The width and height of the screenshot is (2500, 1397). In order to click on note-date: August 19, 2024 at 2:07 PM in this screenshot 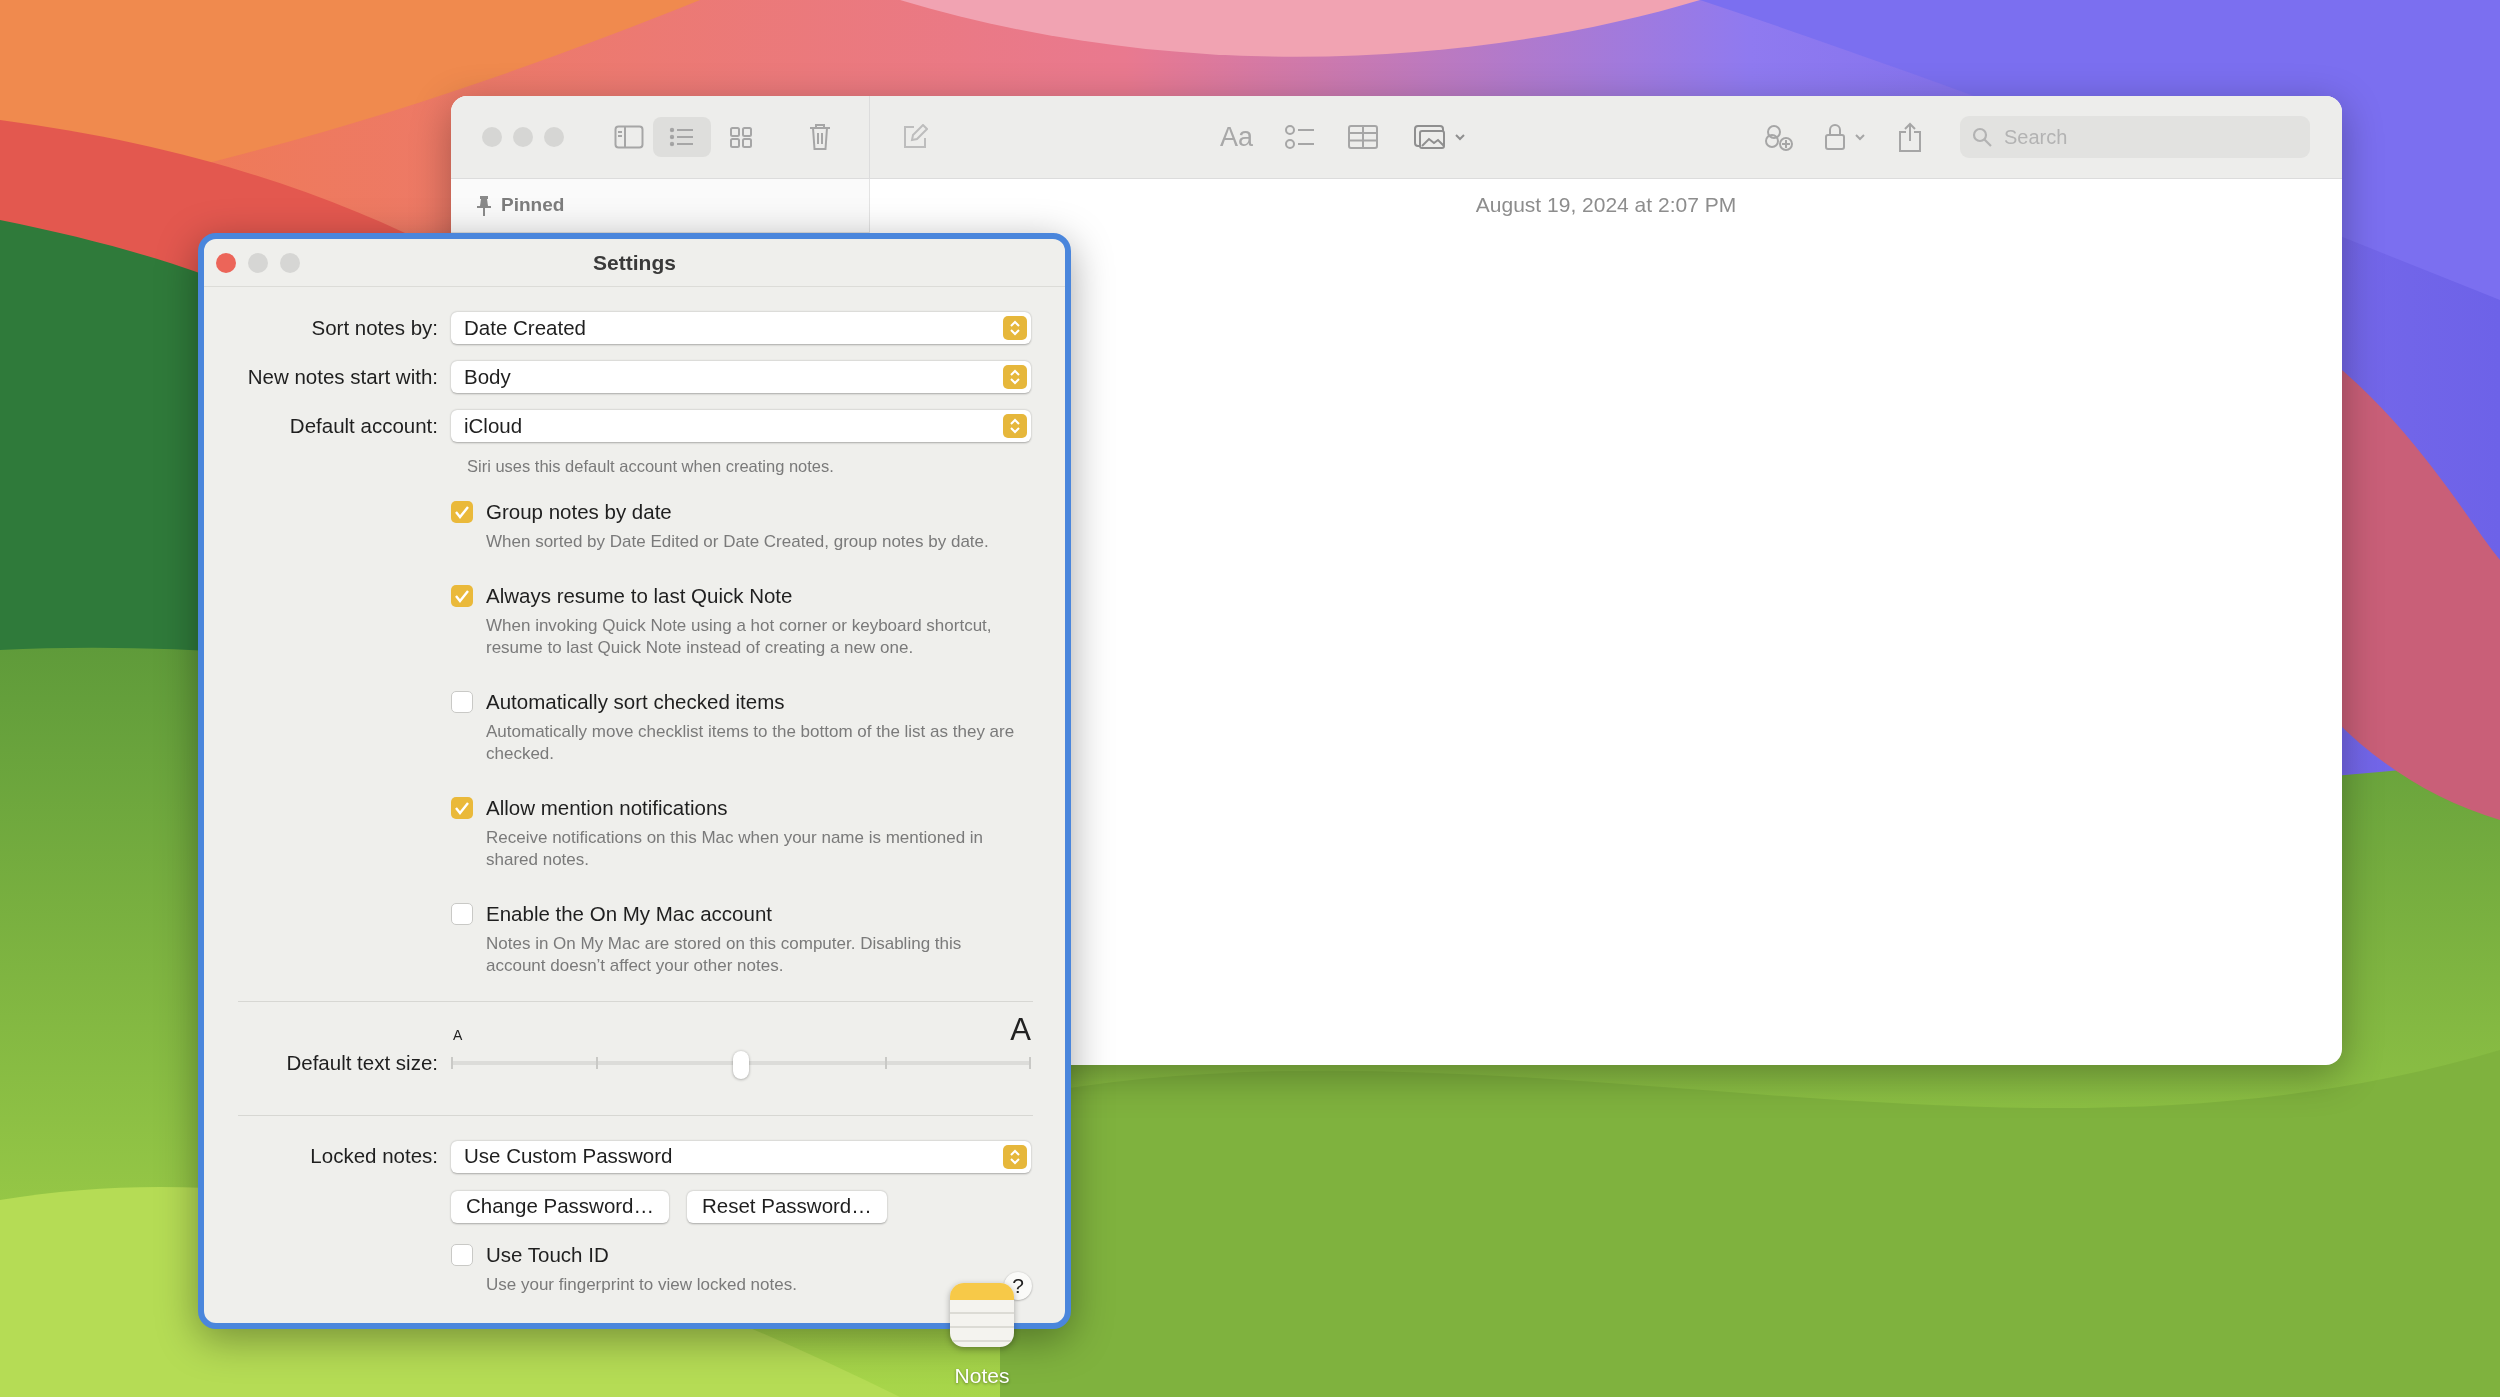, I will do `click(1606, 204)`.